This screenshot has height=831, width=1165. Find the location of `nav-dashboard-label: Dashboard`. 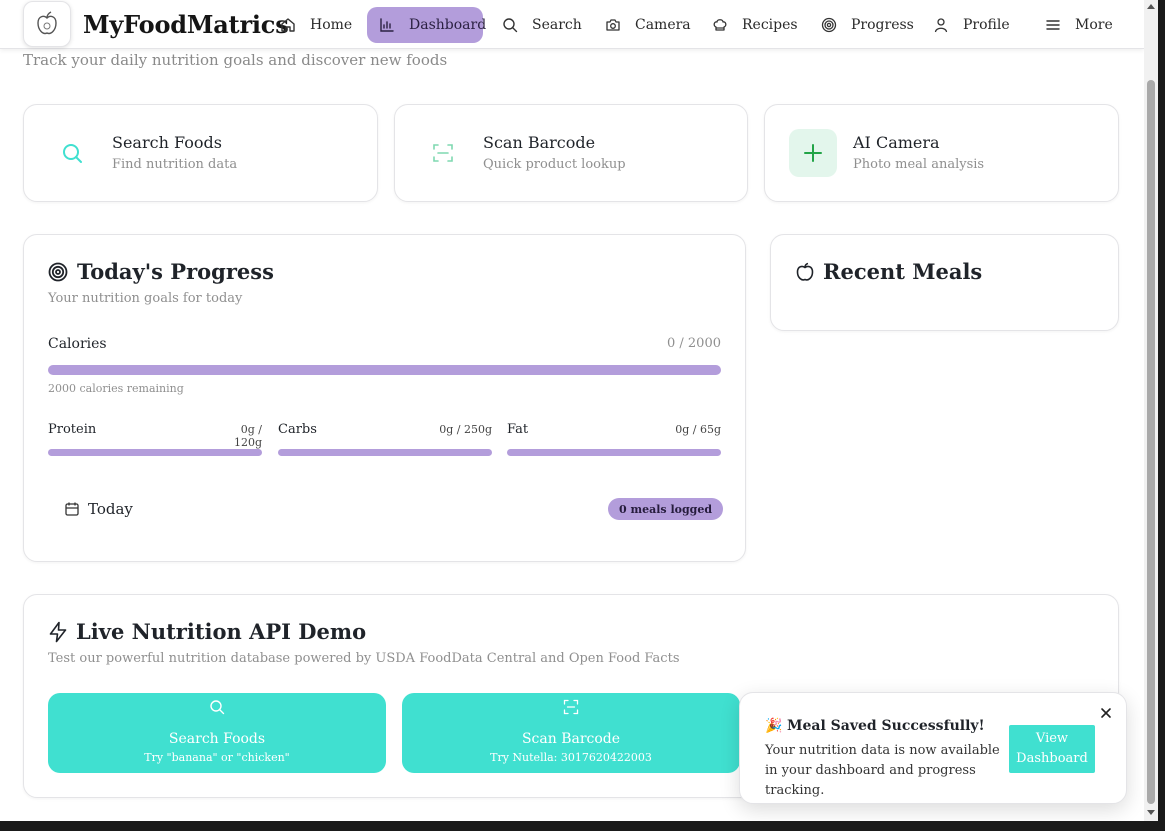

nav-dashboard-label: Dashboard is located at coordinates (448, 25).